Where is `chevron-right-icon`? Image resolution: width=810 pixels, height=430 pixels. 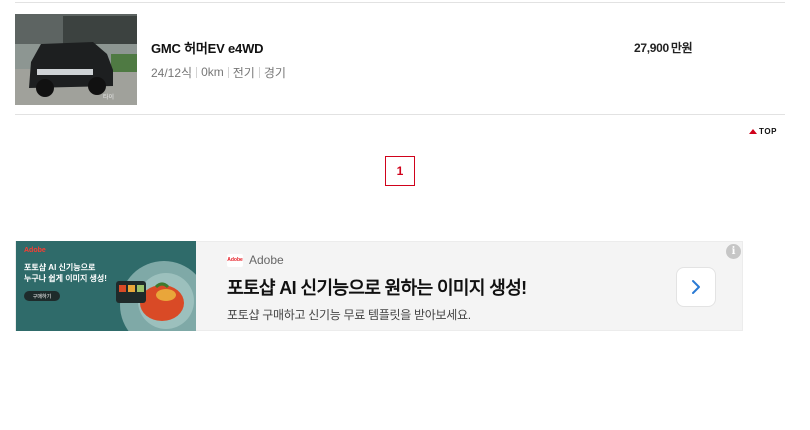
chevron-right-icon is located at coordinates (696, 287).